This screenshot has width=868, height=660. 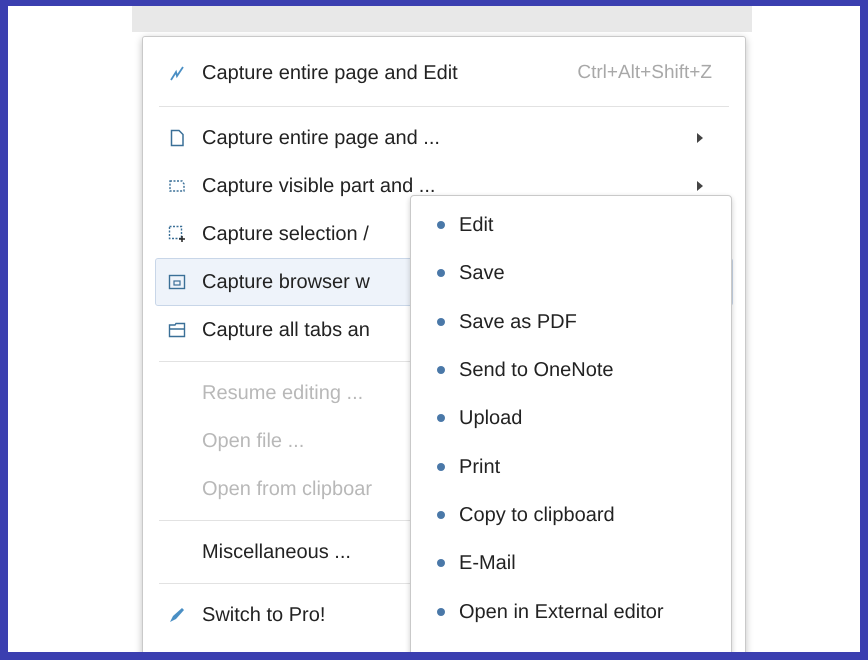 What do you see at coordinates (644, 72) in the screenshot?
I see `shortcut-label: Ctrl+Alt+Shift+Z` at bounding box center [644, 72].